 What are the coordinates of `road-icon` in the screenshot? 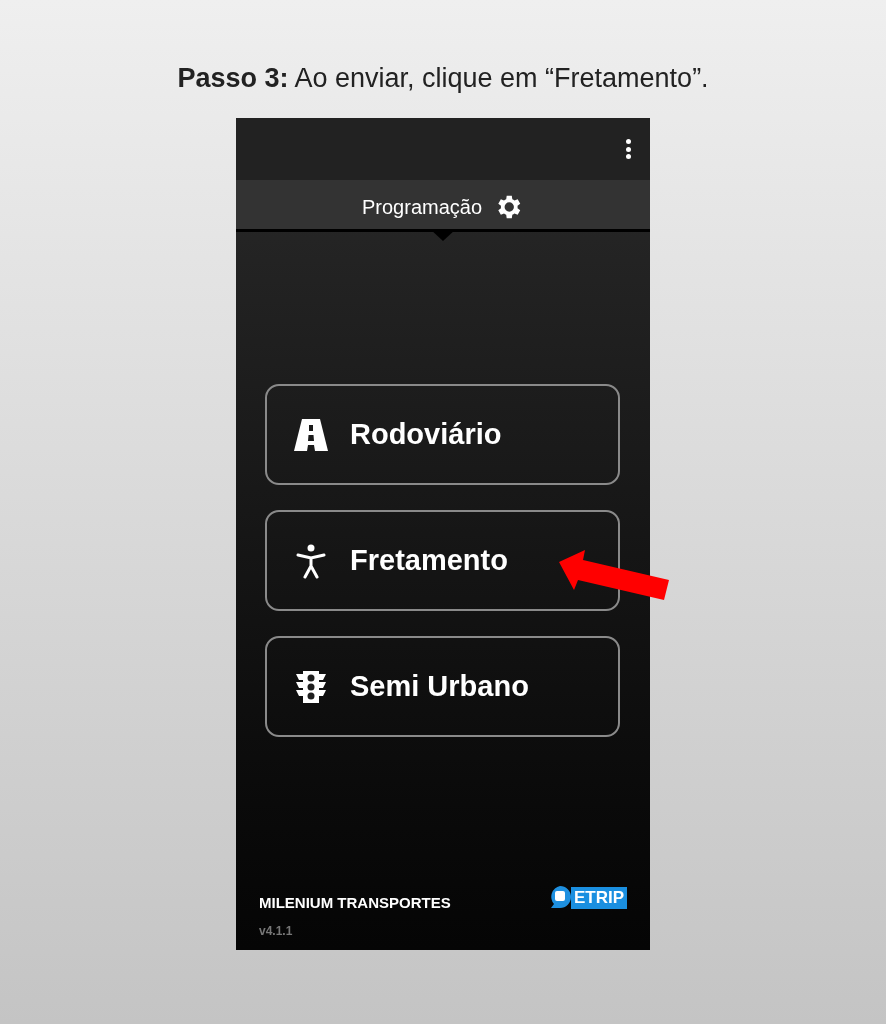 It's located at (311, 434).